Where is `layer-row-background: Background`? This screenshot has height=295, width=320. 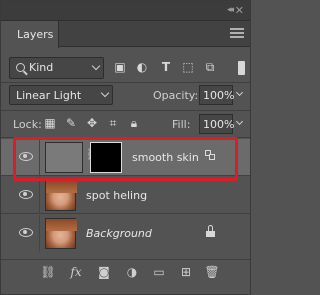 layer-row-background: Background is located at coordinates (125, 233).